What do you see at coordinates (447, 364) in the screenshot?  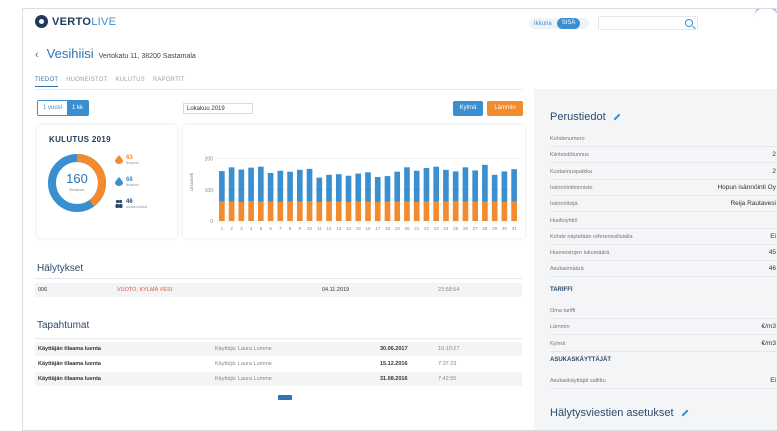 I see `event-time: 7:37:23` at bounding box center [447, 364].